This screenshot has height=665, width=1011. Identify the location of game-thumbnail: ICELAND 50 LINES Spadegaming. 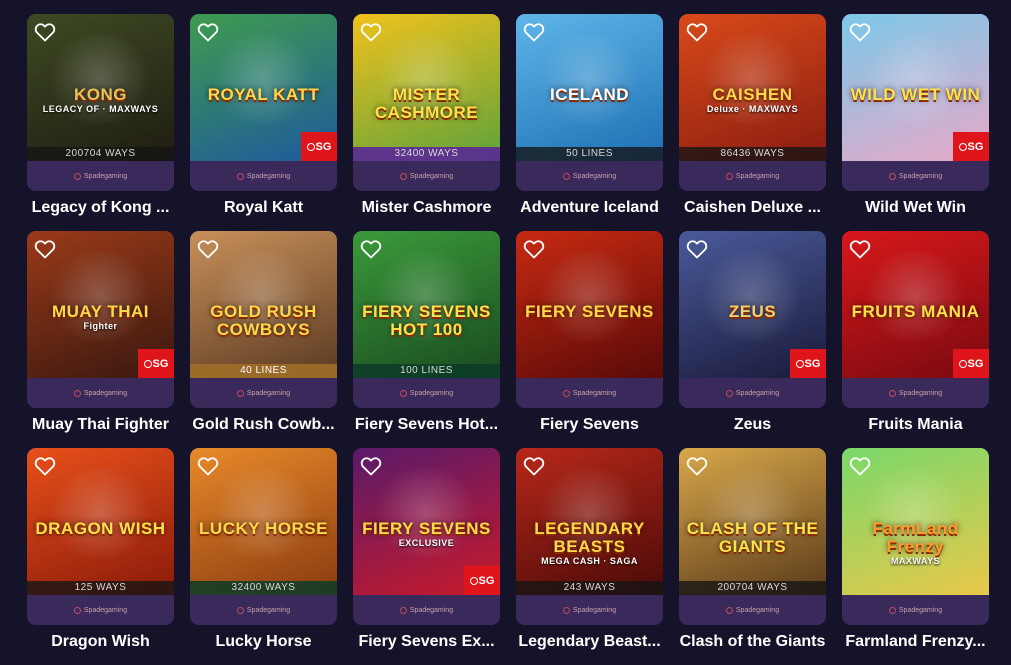
(589, 102).